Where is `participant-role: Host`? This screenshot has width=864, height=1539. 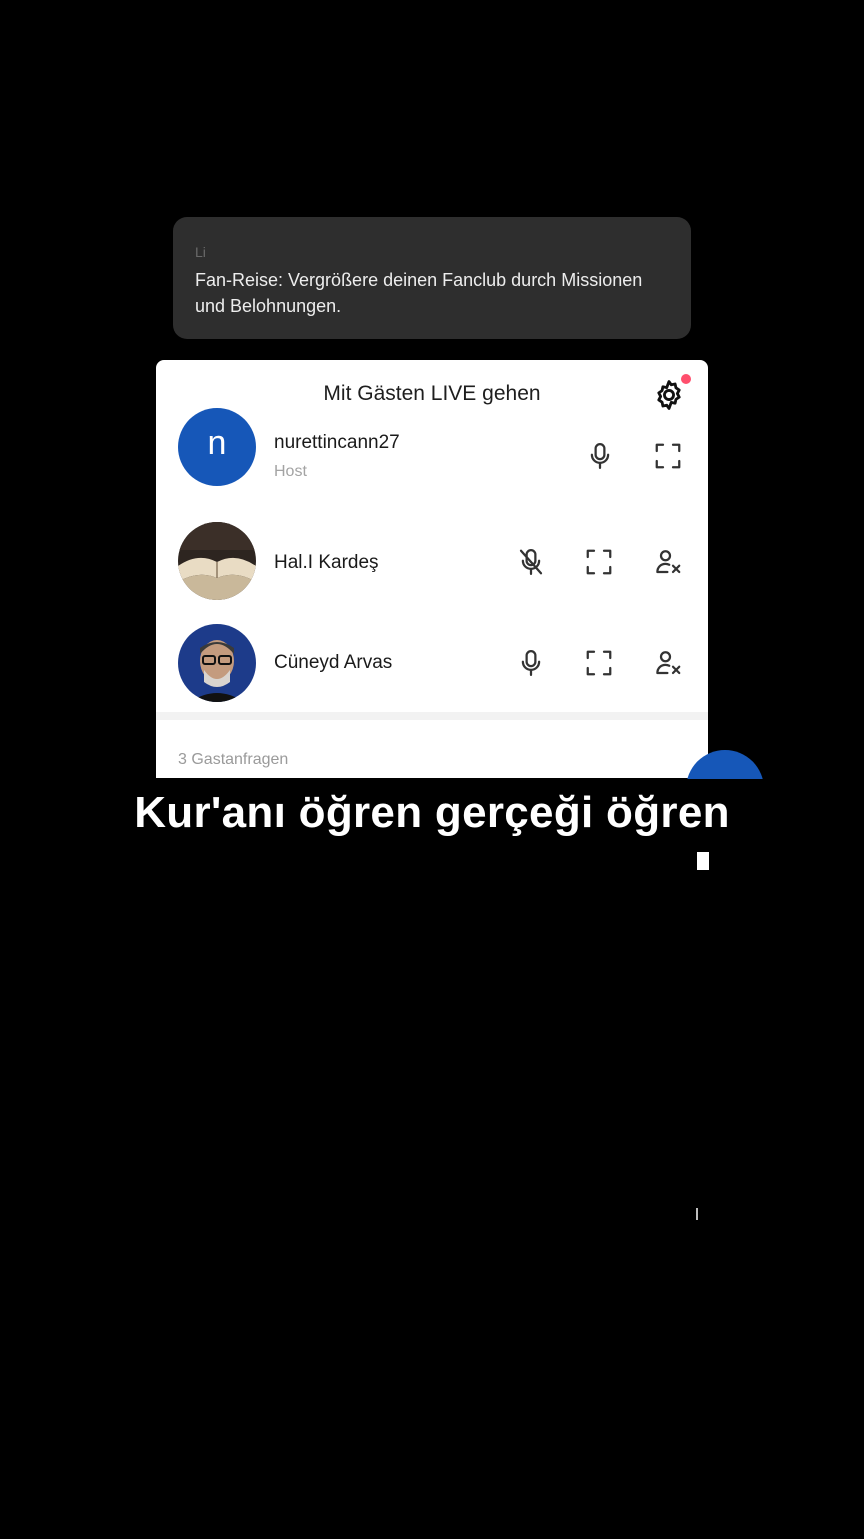 participant-role: Host is located at coordinates (290, 471).